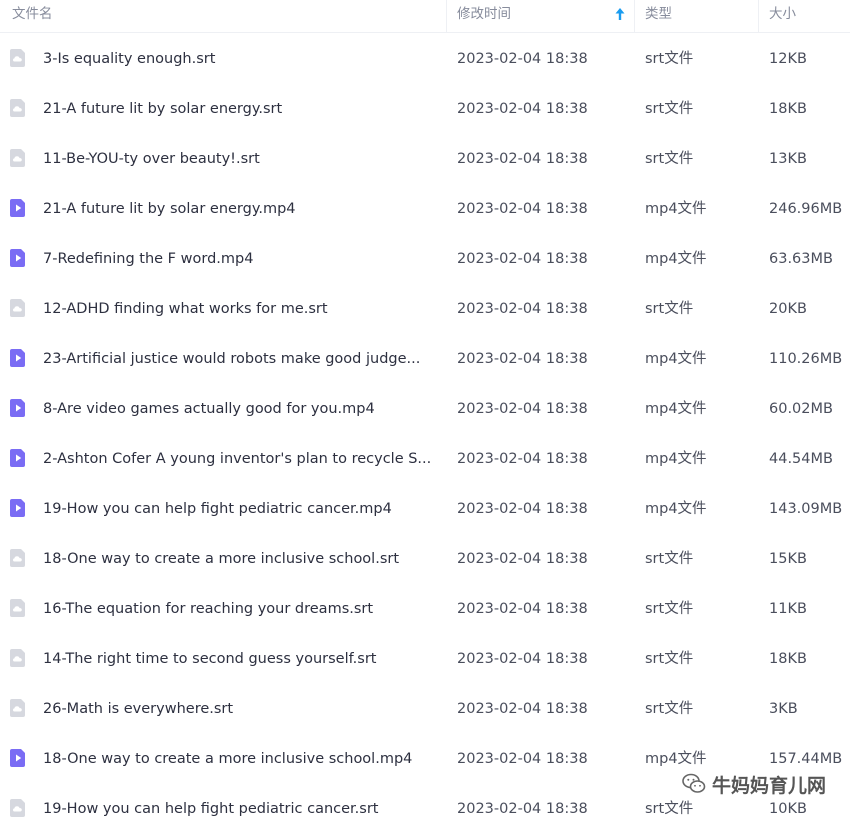  I want to click on file-name: 12-ADHD finding what works for me.srt, so click(239, 309).